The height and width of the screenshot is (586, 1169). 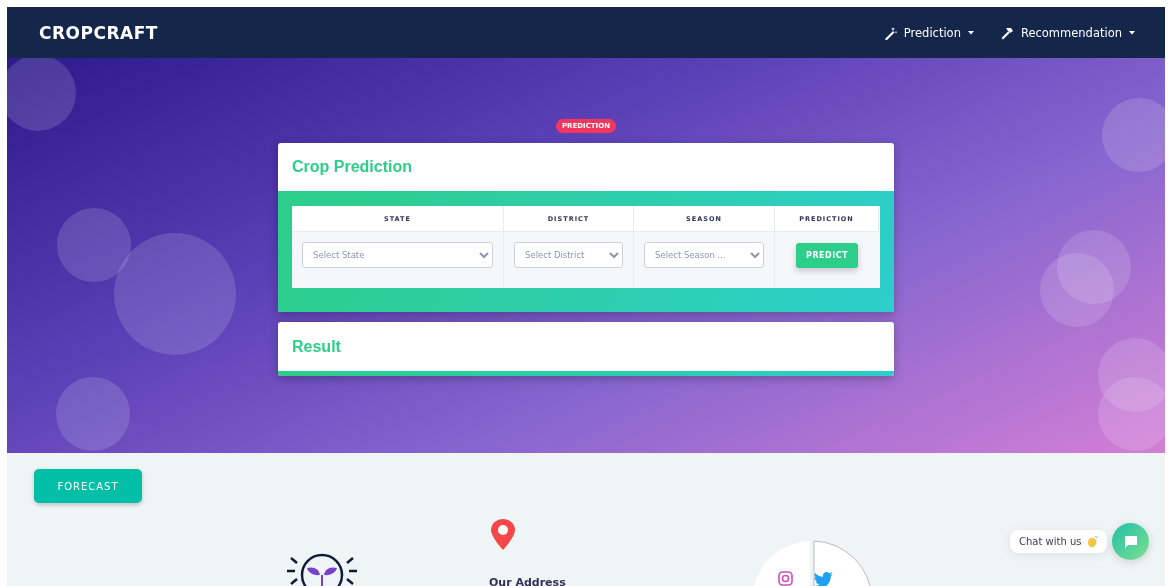 I want to click on address-heading: Our Address, so click(x=527, y=581).